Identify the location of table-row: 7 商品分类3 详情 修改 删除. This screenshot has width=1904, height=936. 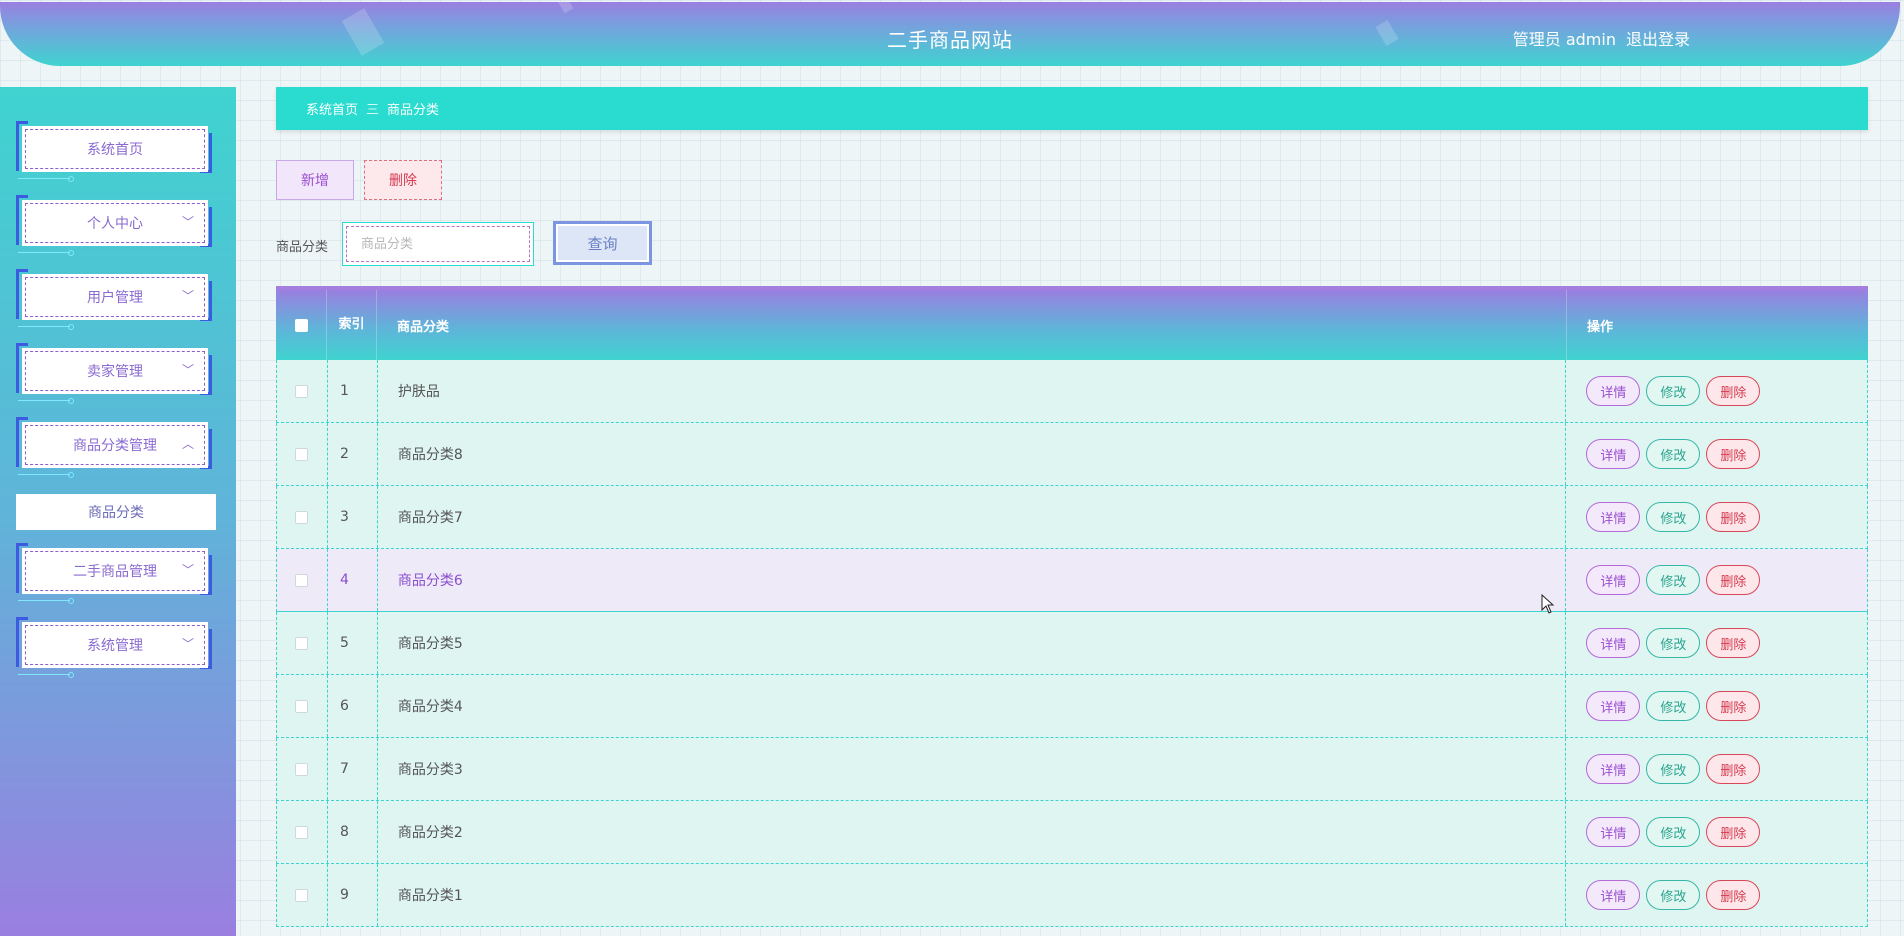
(1072, 769).